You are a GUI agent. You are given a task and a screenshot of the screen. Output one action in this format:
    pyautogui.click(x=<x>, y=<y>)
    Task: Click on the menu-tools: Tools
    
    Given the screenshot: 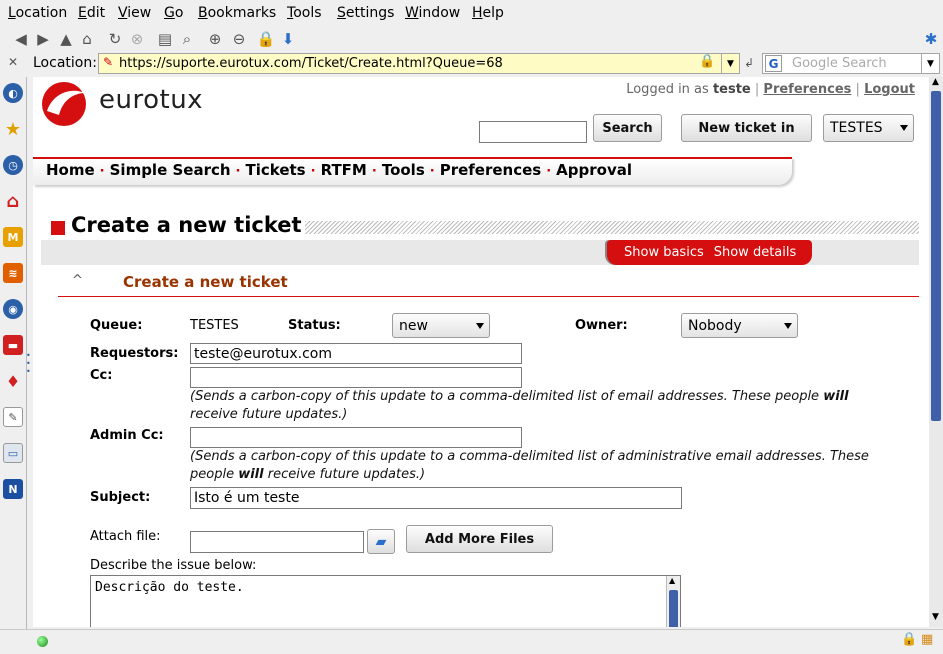 What is the action you would take?
    pyautogui.click(x=304, y=13)
    